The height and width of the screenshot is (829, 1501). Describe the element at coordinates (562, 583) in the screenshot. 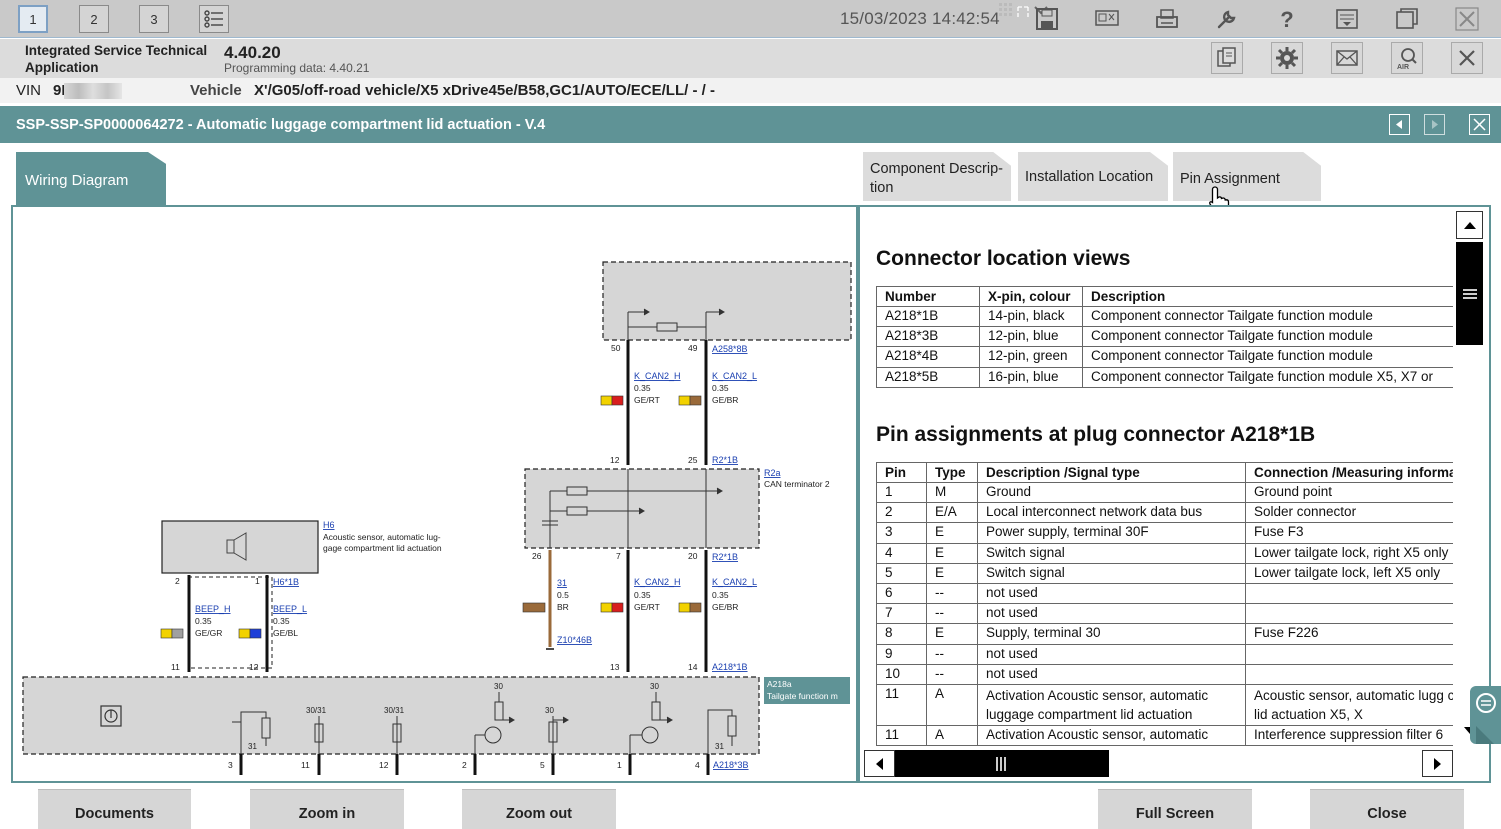

I see `signal-link: 31` at that location.